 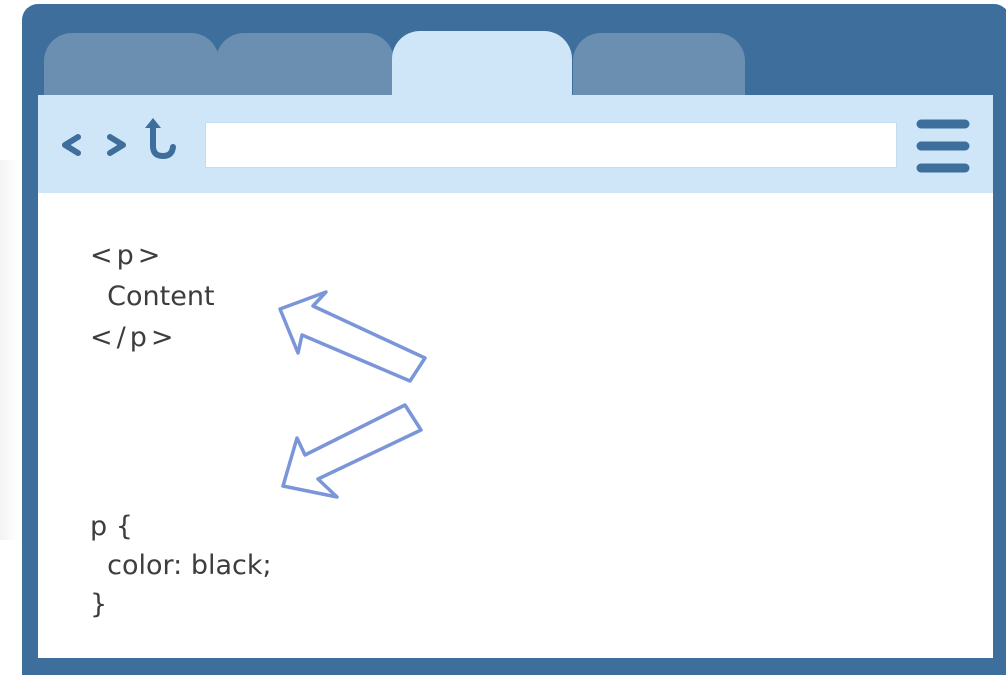 What do you see at coordinates (352, 451) in the screenshot?
I see `arrow-down-left-icon` at bounding box center [352, 451].